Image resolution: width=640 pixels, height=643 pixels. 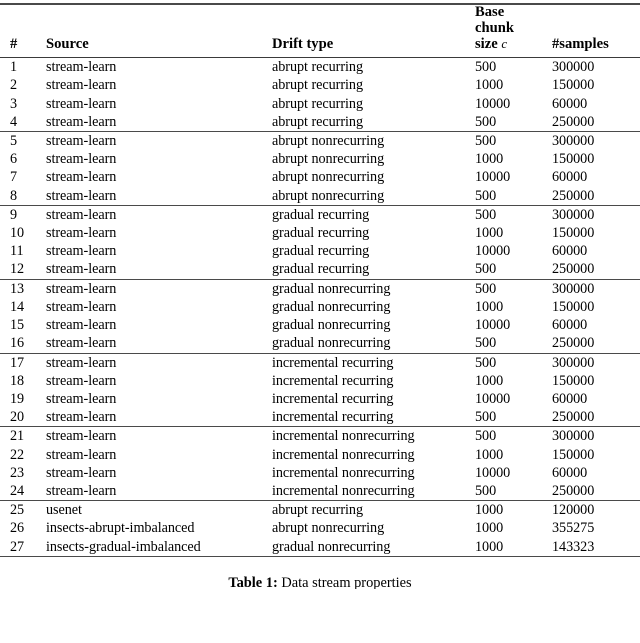 I want to click on cell-samples: 150000, so click(x=573, y=233).